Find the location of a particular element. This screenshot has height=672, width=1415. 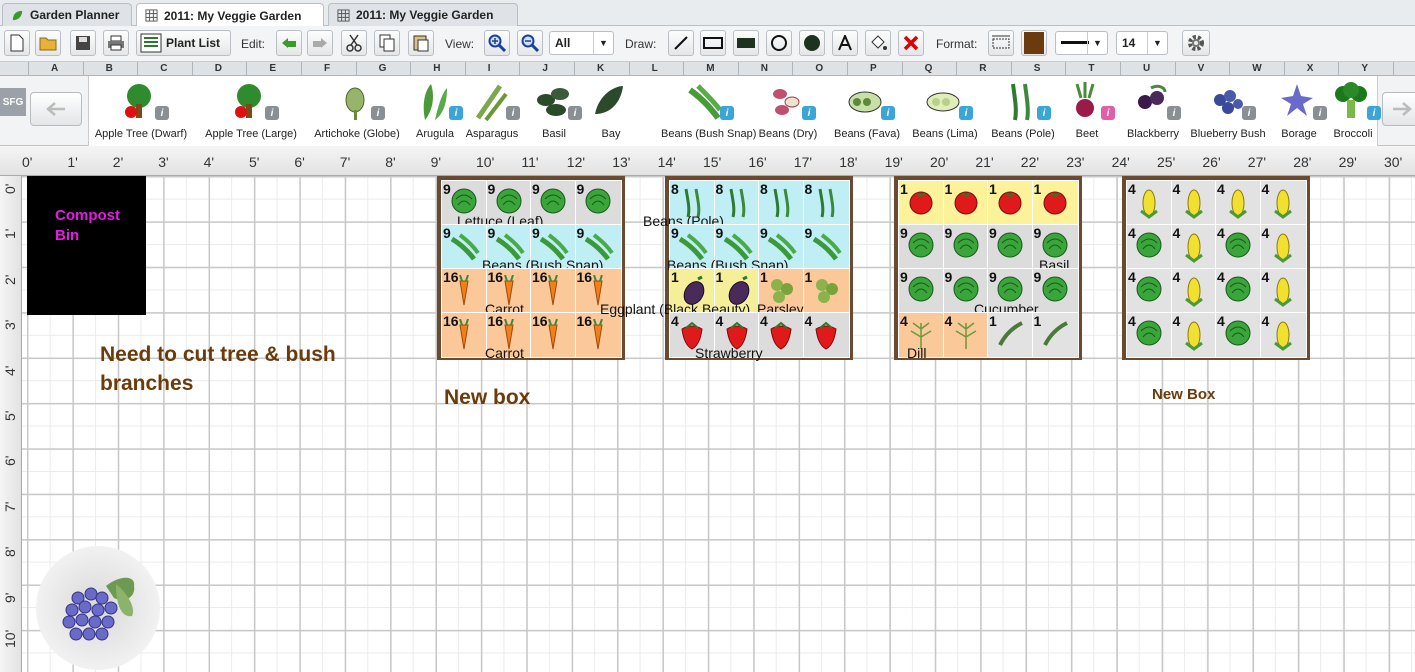

draw-line-button is located at coordinates (681, 43).